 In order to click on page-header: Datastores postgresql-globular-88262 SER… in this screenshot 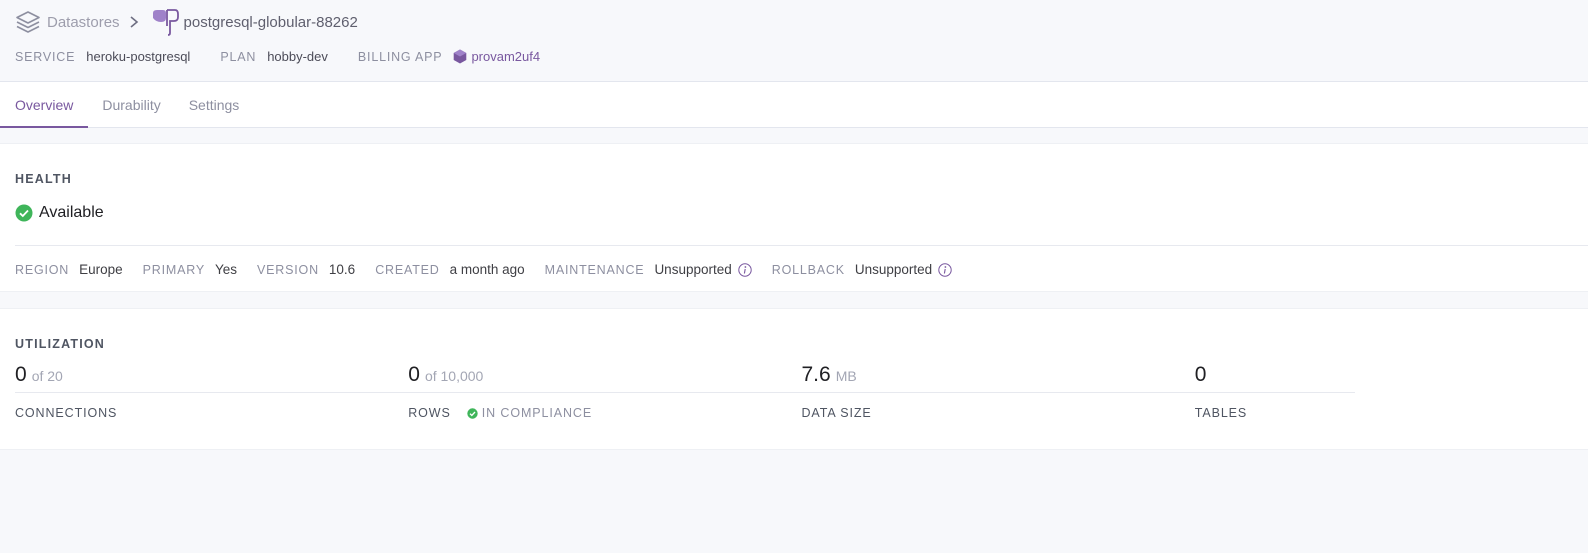, I will do `click(794, 41)`.